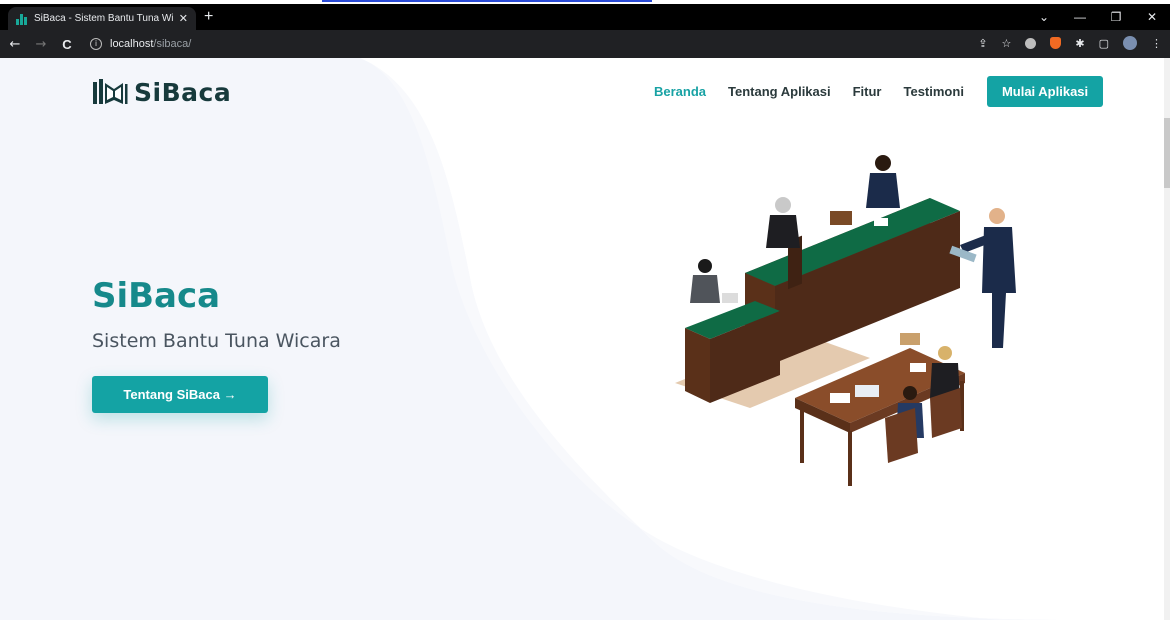  I want to click on link-underline, so click(487, 1).